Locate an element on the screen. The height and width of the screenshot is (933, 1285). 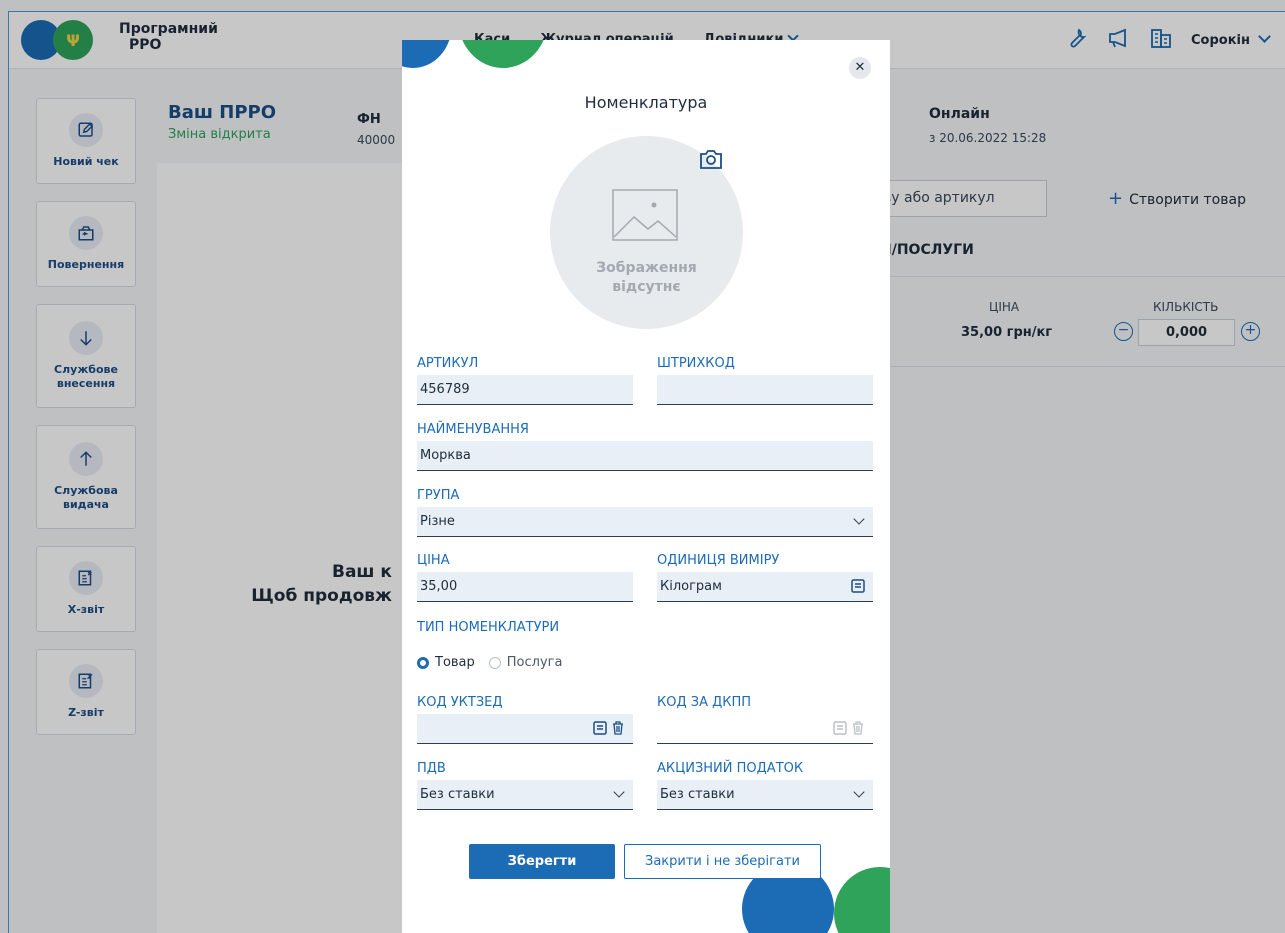
no-image-line2: відсутнє is located at coordinates (646, 287).